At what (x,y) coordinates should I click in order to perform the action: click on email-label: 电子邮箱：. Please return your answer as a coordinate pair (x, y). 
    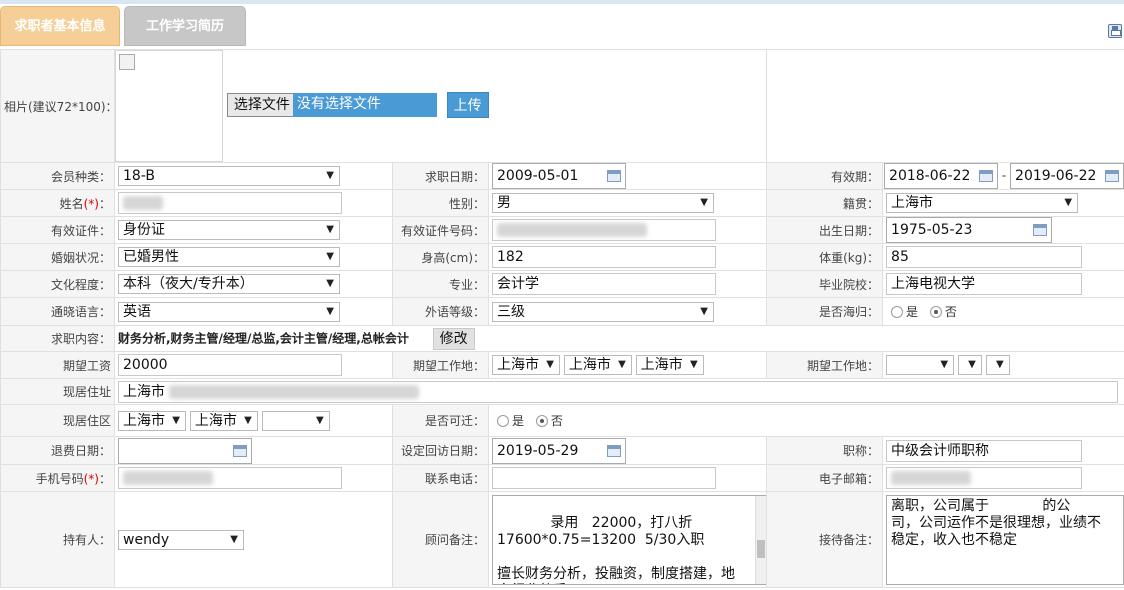
    Looking at the image, I should click on (825, 478).